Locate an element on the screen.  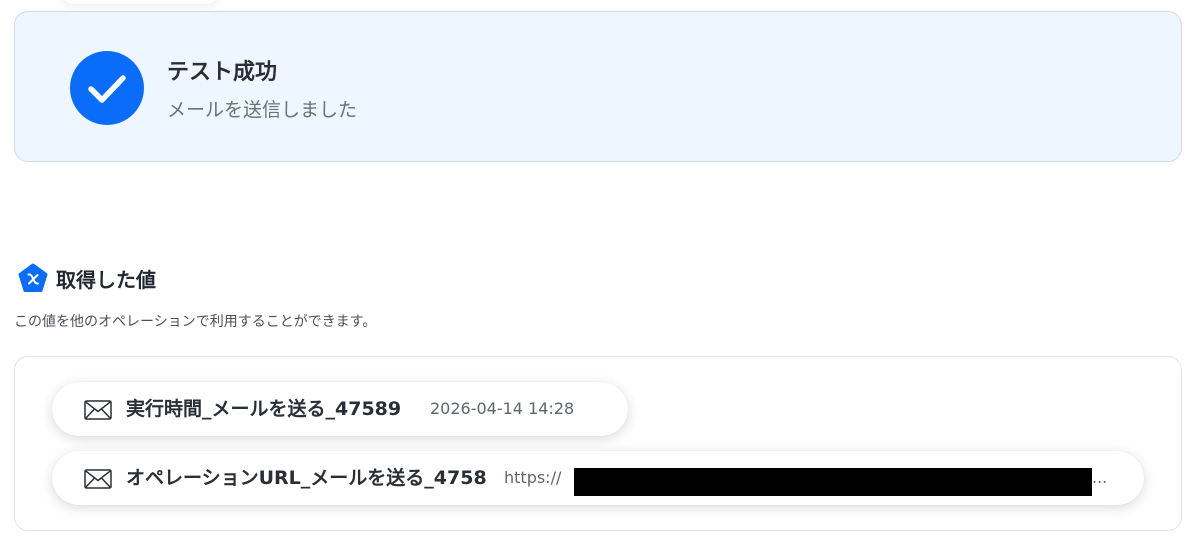
output-value-text: https:// is located at coordinates (533, 477).